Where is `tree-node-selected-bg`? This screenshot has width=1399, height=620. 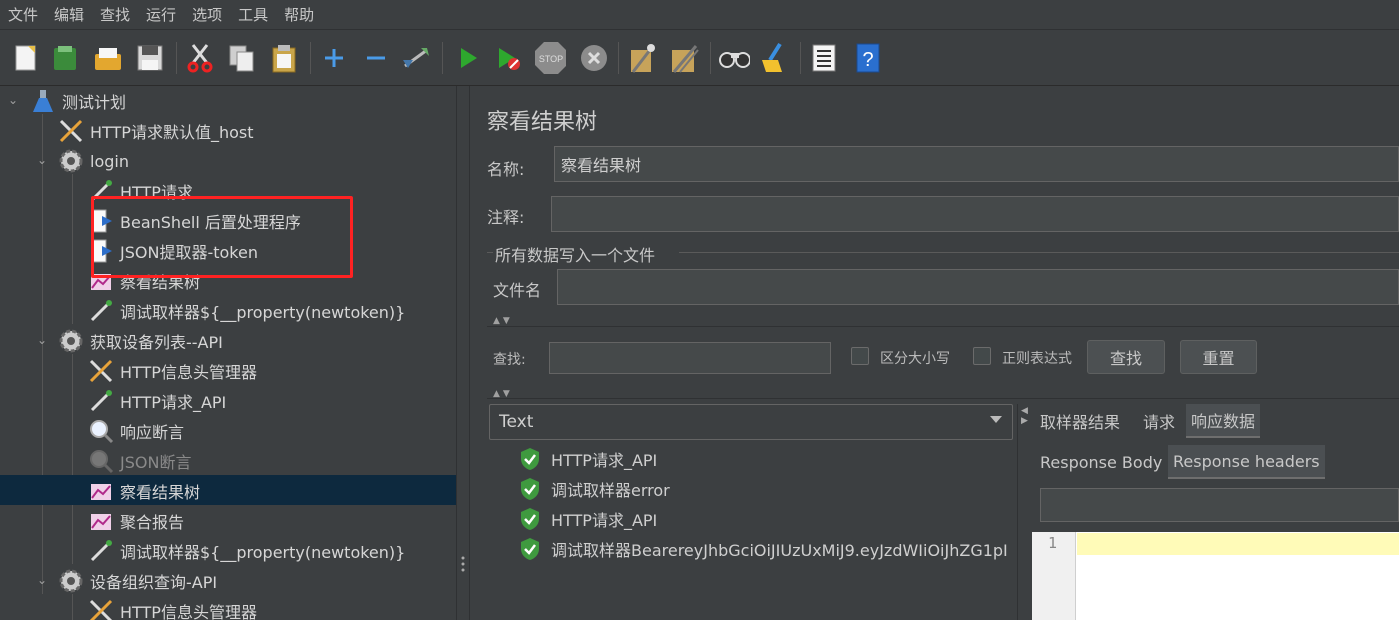
tree-node-selected-bg is located at coordinates (228, 490).